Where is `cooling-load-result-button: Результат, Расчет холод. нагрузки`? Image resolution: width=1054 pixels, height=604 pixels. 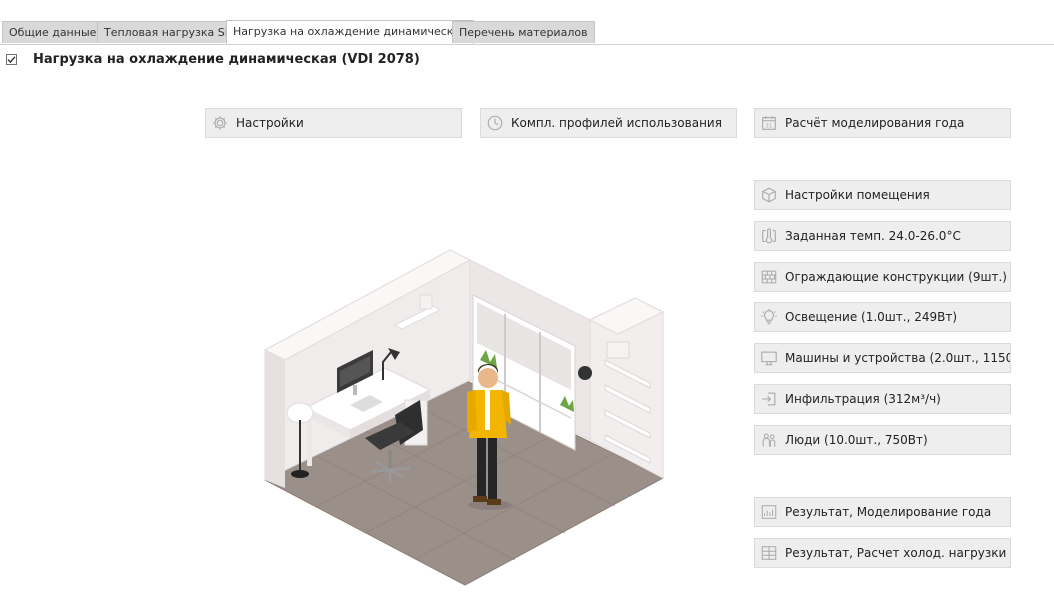 cooling-load-result-button: Результат, Расчет холод. нагрузки is located at coordinates (882, 553).